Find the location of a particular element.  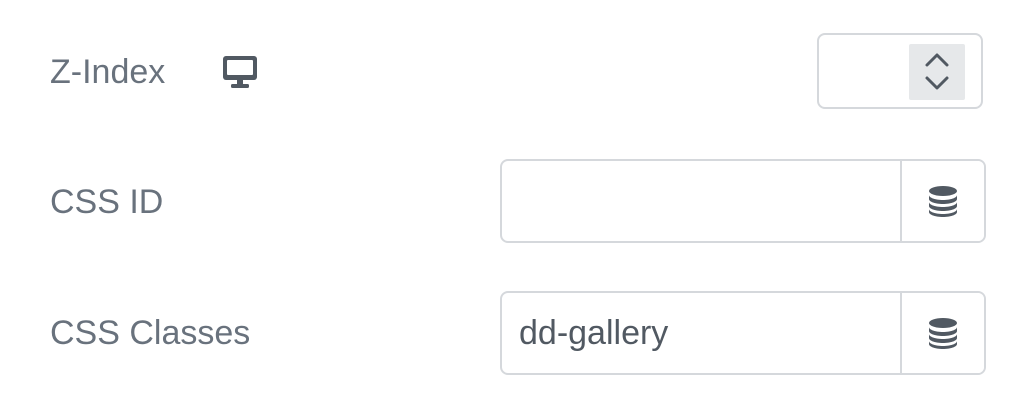

css-classes-input: dd-gallery is located at coordinates (743, 333).